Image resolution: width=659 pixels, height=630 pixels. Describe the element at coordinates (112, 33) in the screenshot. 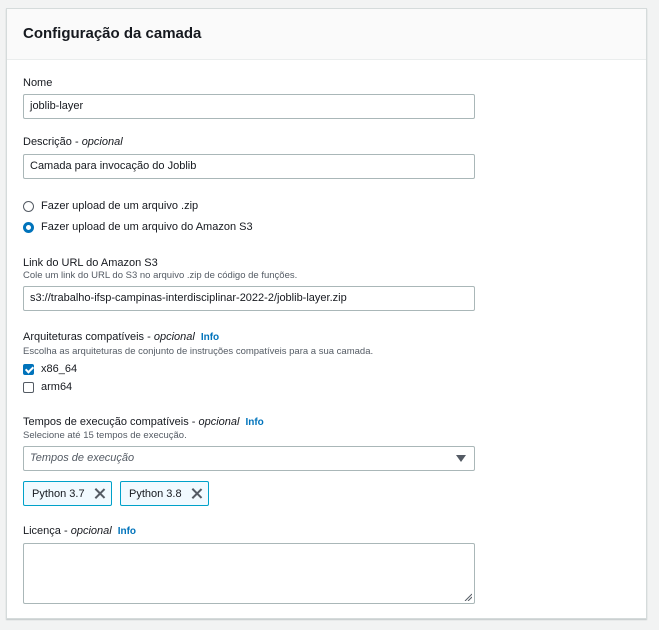

I see `panel-title: Configuração da camada` at that location.